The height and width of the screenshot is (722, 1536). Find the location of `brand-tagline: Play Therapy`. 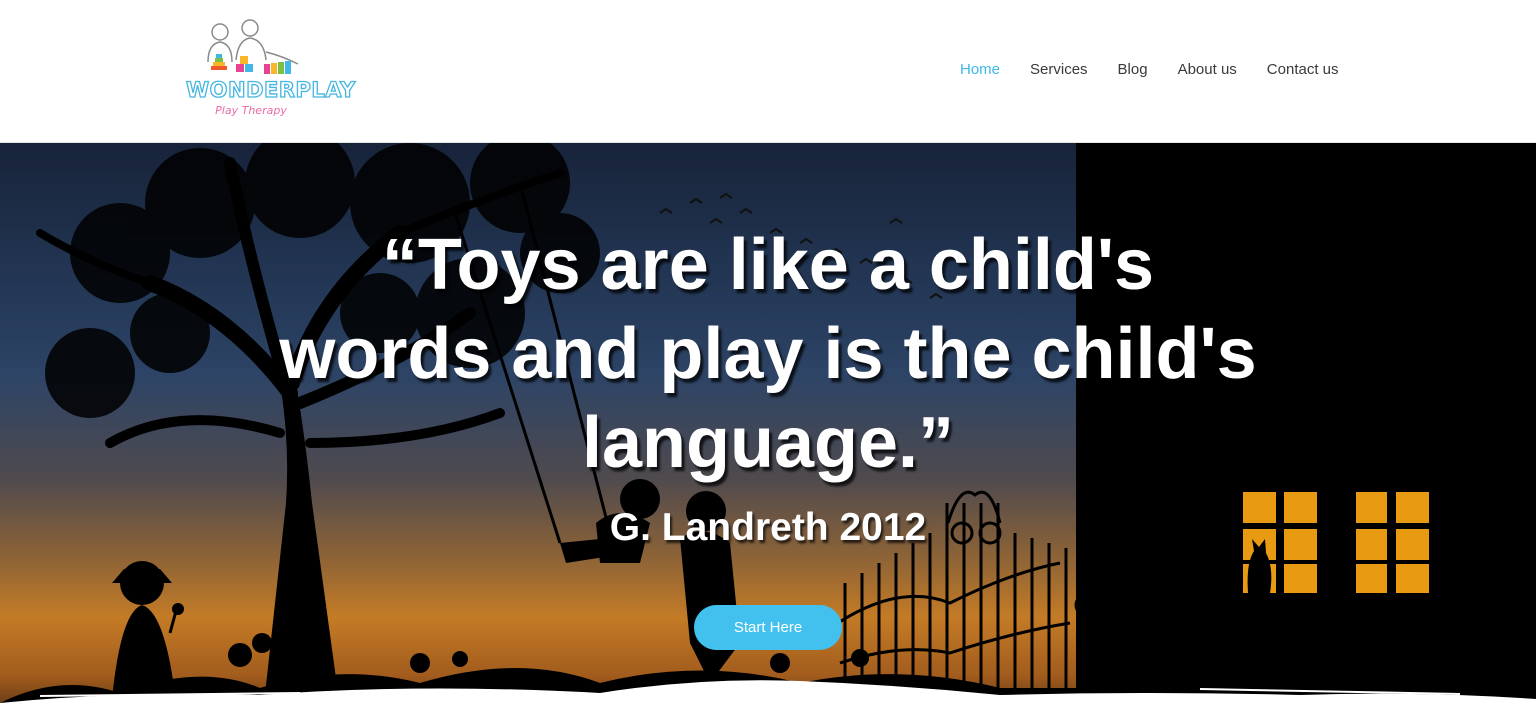

brand-tagline: Play Therapy is located at coordinates (251, 110).